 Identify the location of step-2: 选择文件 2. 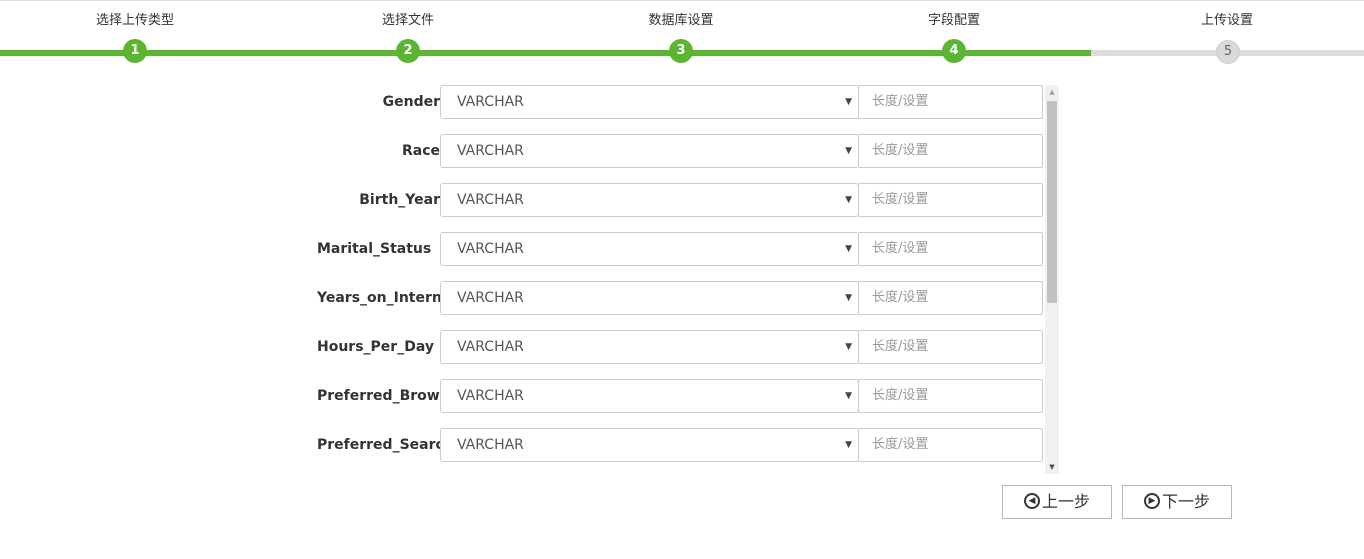
(408, 31).